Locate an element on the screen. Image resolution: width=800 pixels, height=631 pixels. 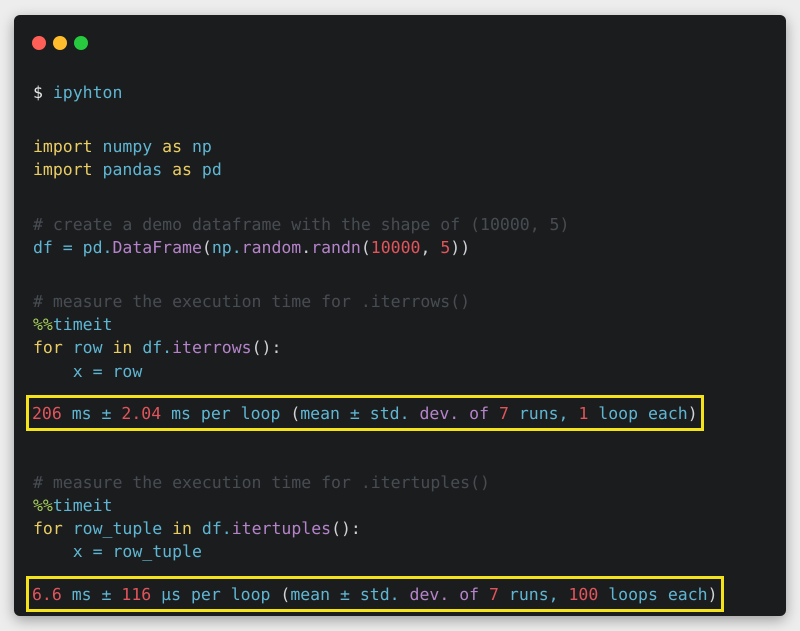
code-line: x = row_tuple is located at coordinates (137, 552).